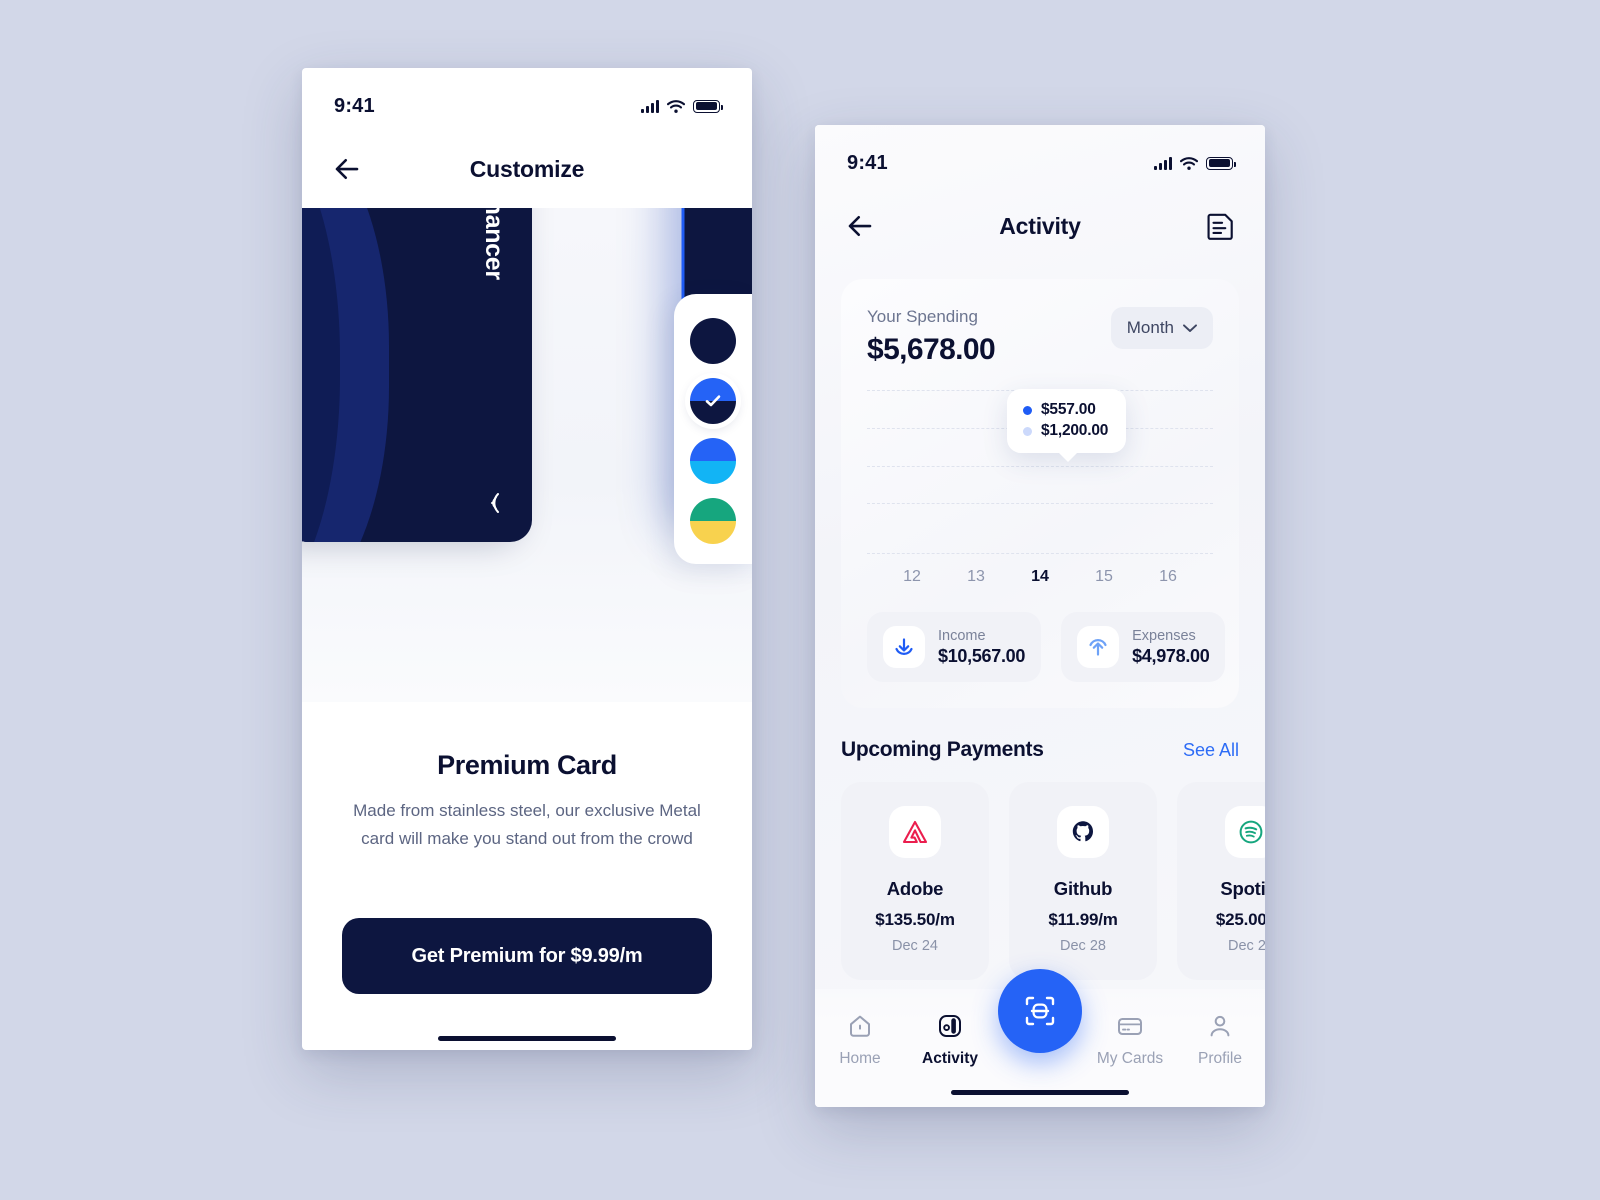 This screenshot has height=1200, width=1600. What do you see at coordinates (915, 919) in the screenshot?
I see `payment-amount: $135.50/m` at bounding box center [915, 919].